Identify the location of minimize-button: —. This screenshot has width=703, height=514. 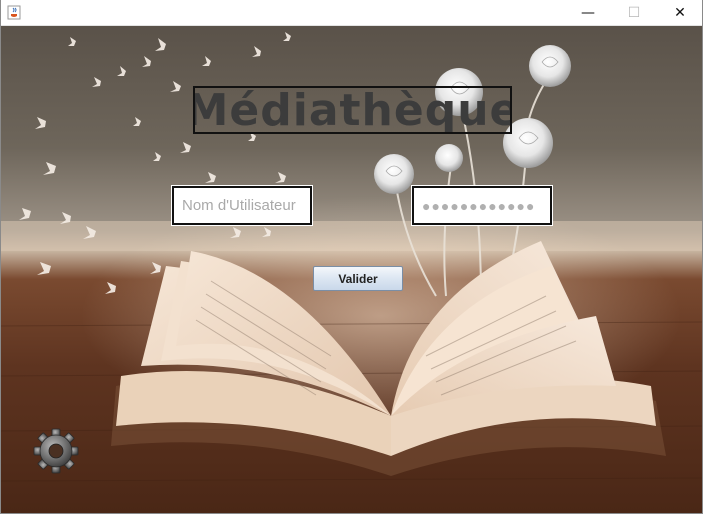
(588, 13).